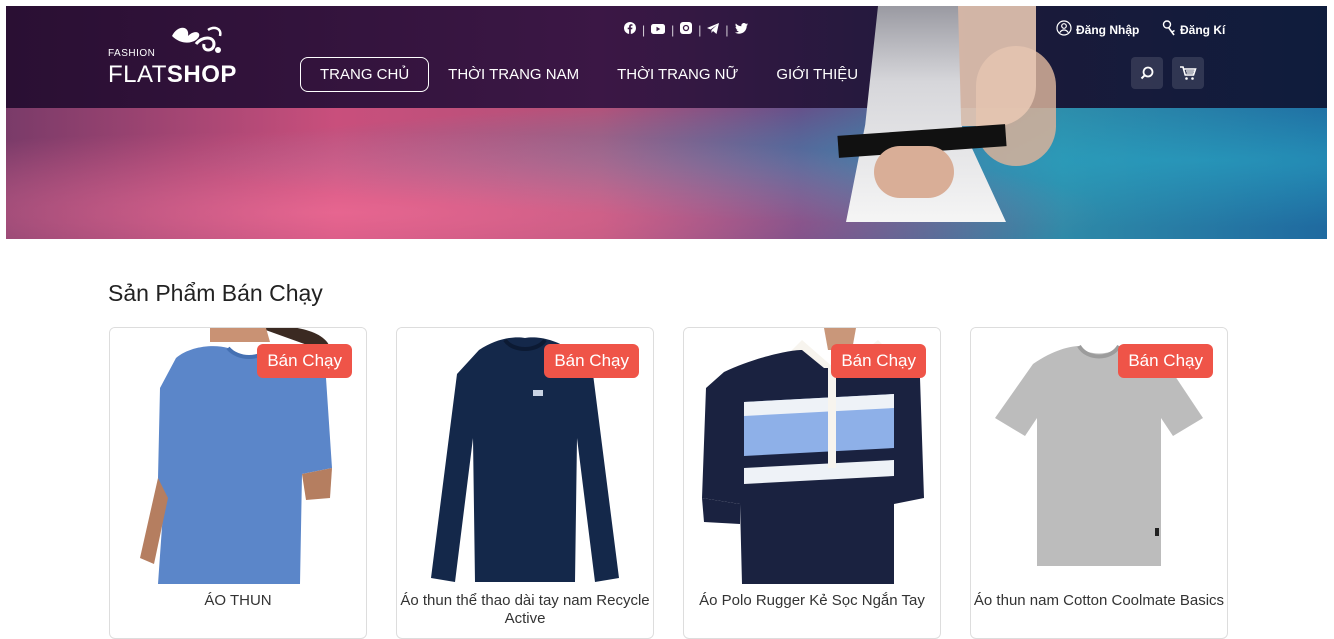 The height and width of the screenshot is (639, 1334). I want to click on social-links: | | | |, so click(686, 29).